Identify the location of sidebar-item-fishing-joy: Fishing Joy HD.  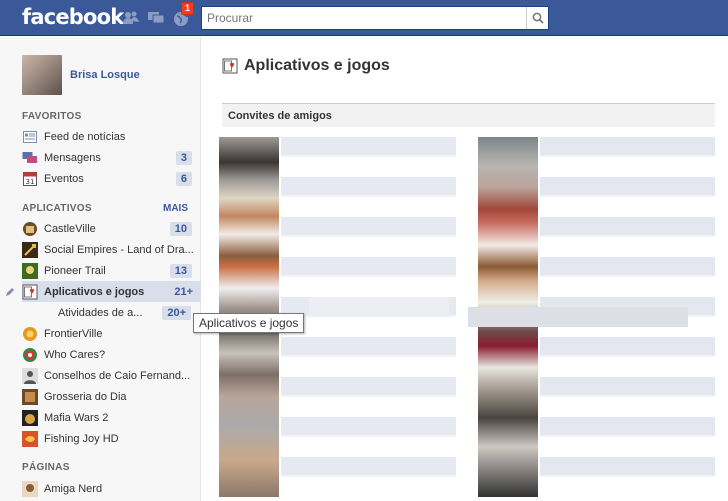
(108, 438).